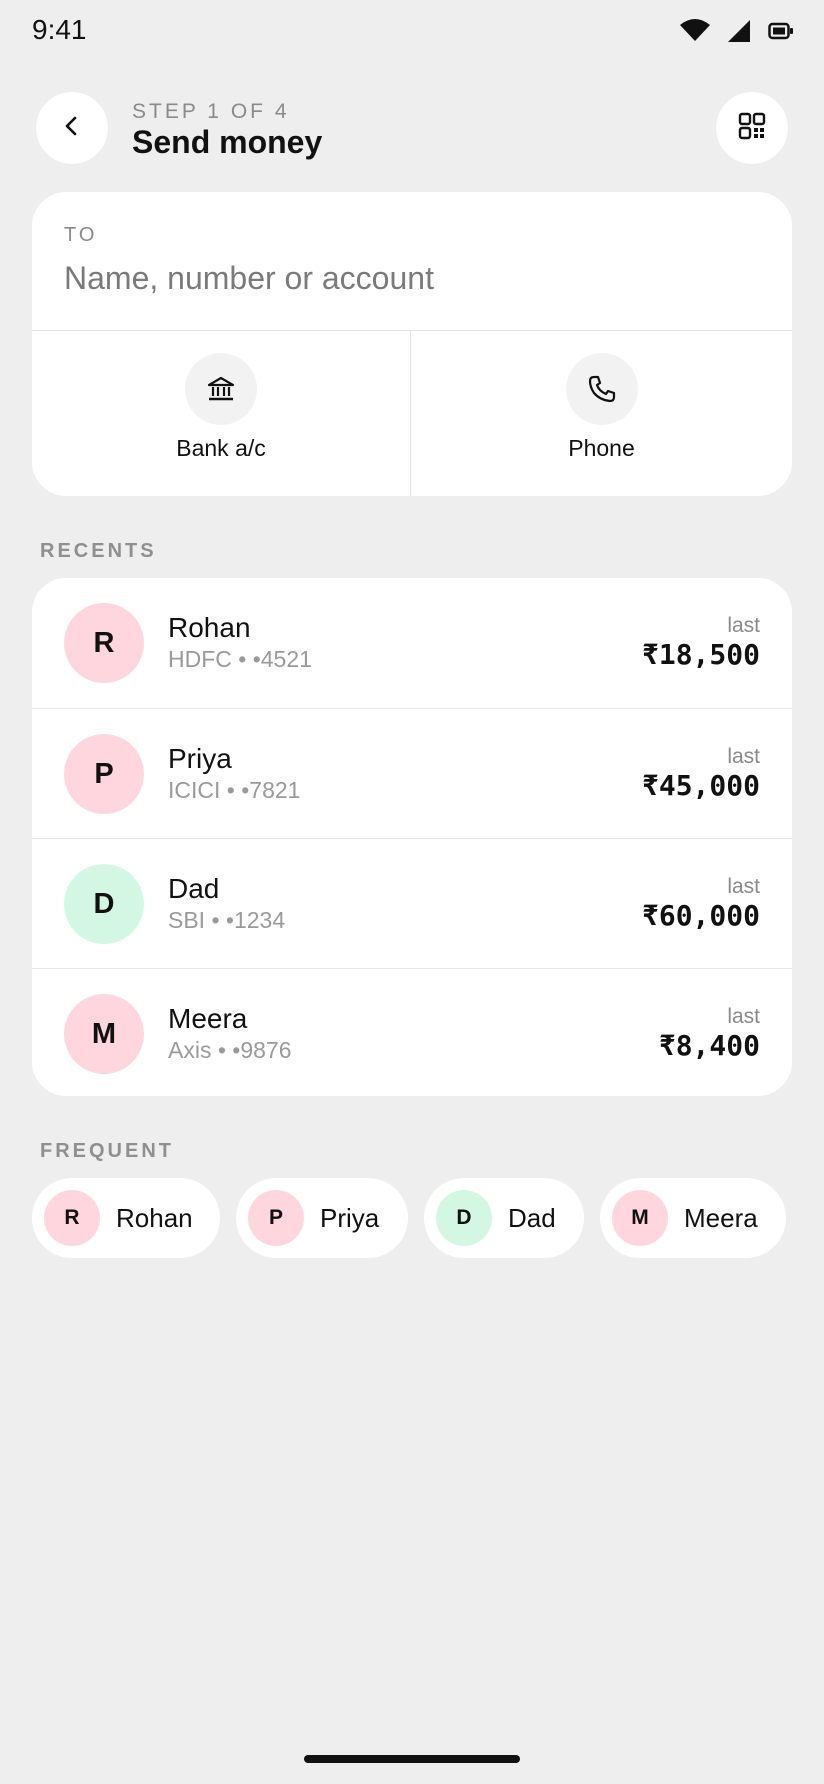 The height and width of the screenshot is (1784, 824). What do you see at coordinates (81, 235) in the screenshot?
I see `to-label: TO` at bounding box center [81, 235].